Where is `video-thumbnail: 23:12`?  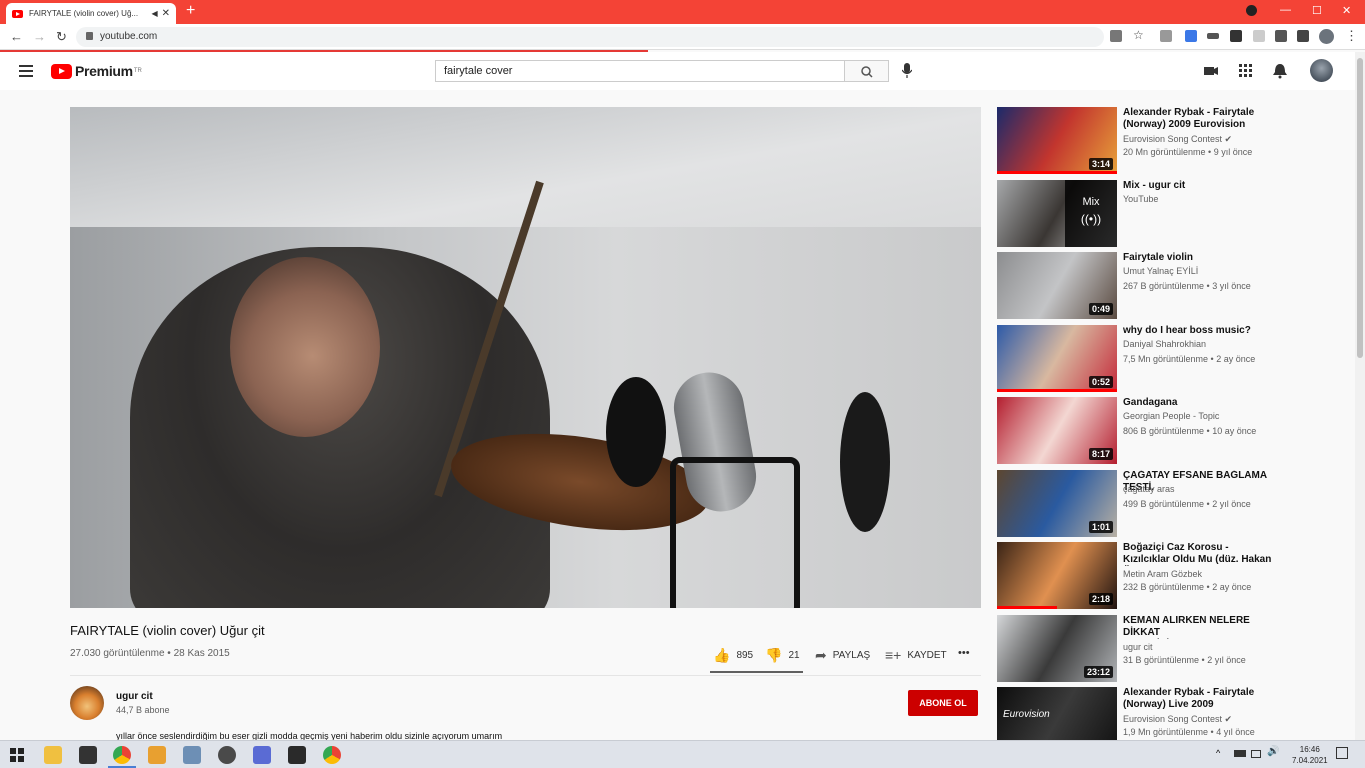
video-thumbnail: 23:12 is located at coordinates (1057, 648).